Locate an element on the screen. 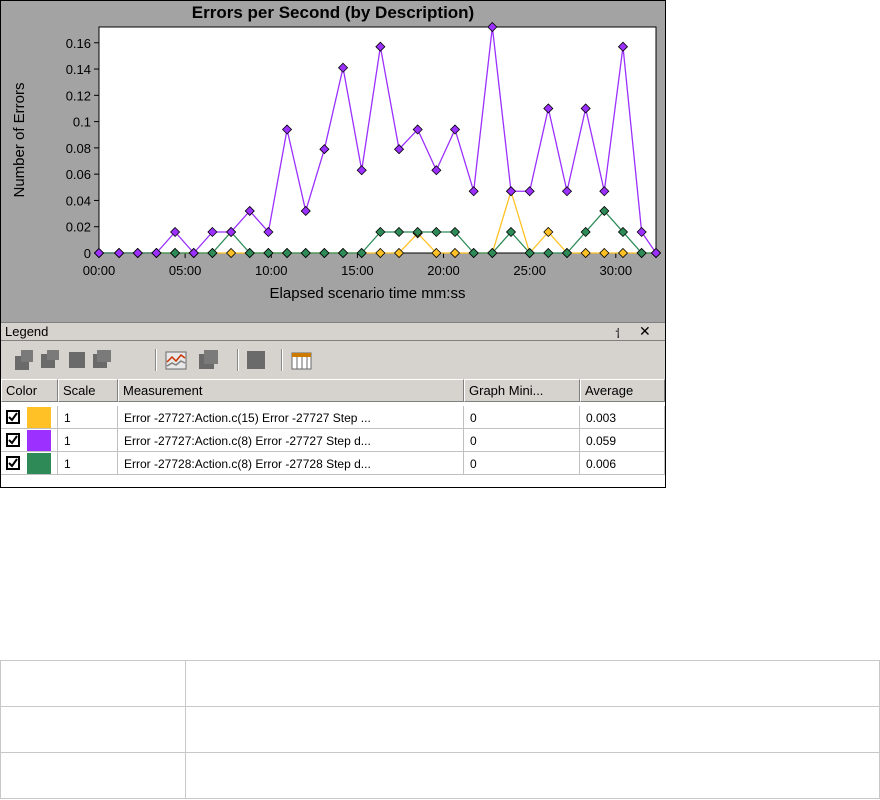  show-all-icon is located at coordinates (25, 360).